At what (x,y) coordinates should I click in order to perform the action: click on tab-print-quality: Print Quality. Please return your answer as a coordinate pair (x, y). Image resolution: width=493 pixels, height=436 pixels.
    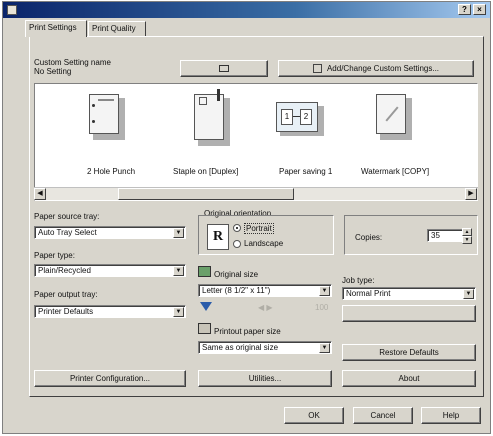
    Looking at the image, I should click on (117, 28).